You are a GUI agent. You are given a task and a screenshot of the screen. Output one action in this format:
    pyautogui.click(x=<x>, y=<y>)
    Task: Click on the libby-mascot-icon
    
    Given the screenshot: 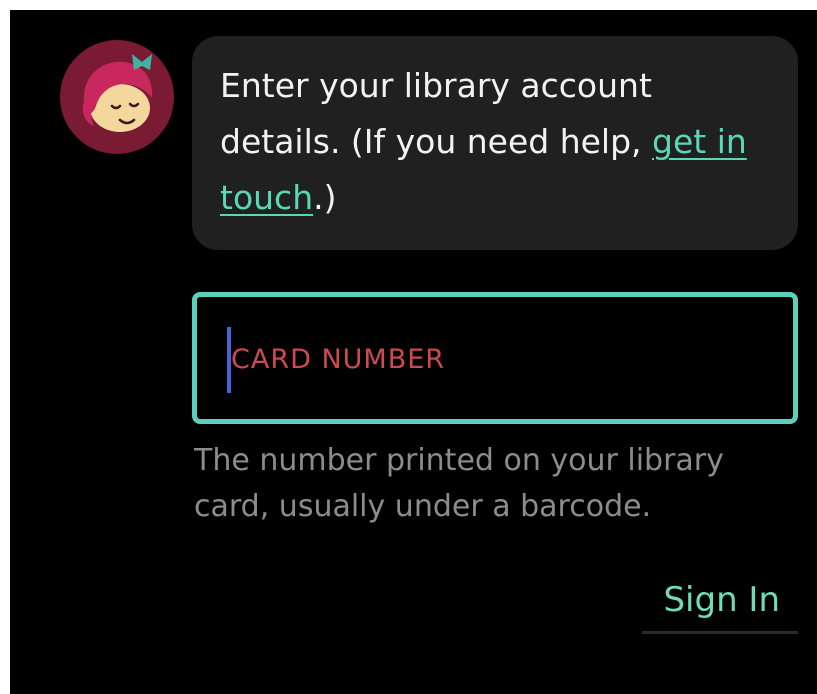 What is the action you would take?
    pyautogui.click(x=117, y=97)
    